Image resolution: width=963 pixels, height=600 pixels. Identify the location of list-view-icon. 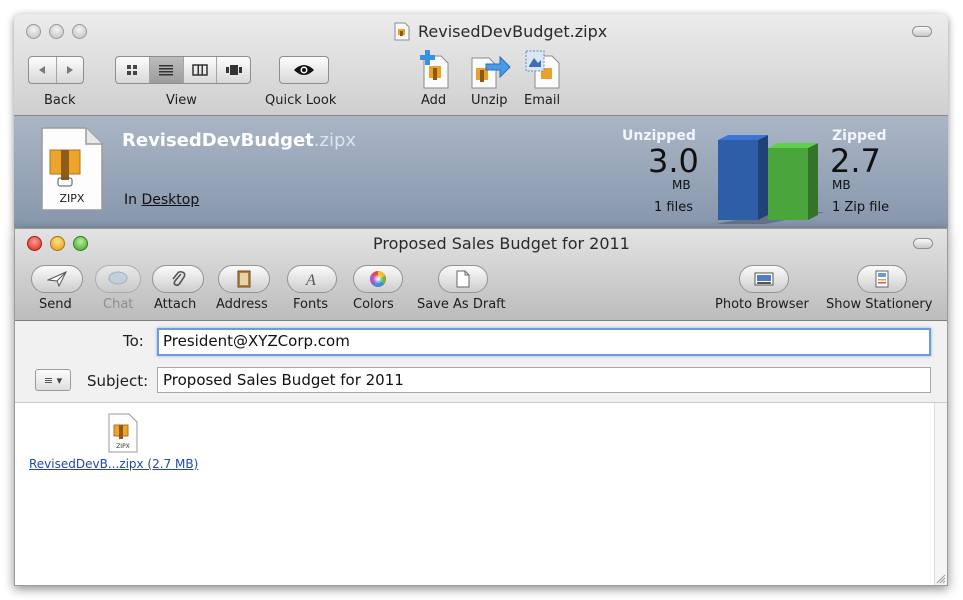
(166, 70).